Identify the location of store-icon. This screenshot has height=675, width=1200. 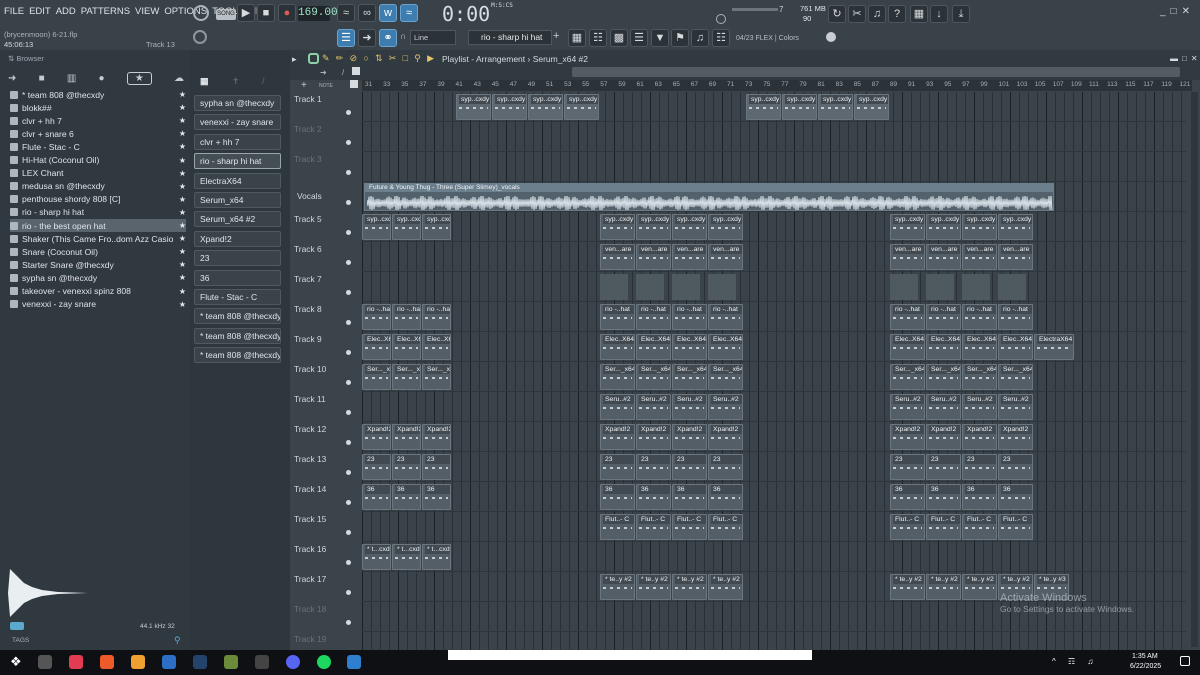
(354, 662).